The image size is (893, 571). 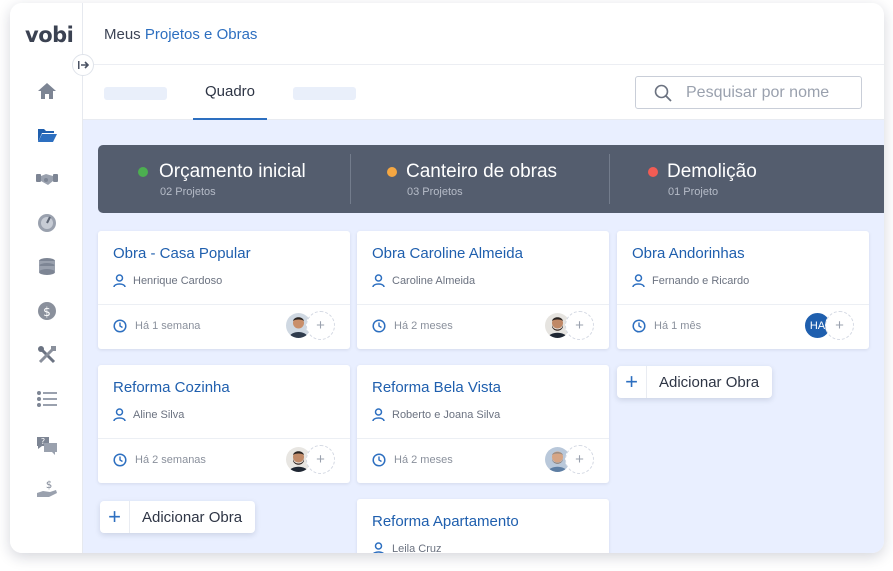 I want to click on tools-icon, so click(x=47, y=355).